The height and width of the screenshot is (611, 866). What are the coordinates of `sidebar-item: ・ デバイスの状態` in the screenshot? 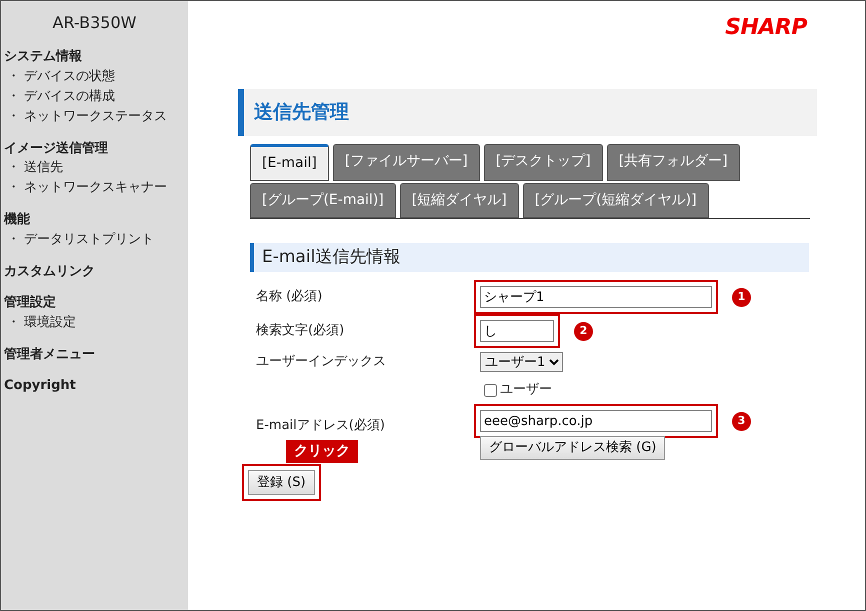 It's located at (97, 76).